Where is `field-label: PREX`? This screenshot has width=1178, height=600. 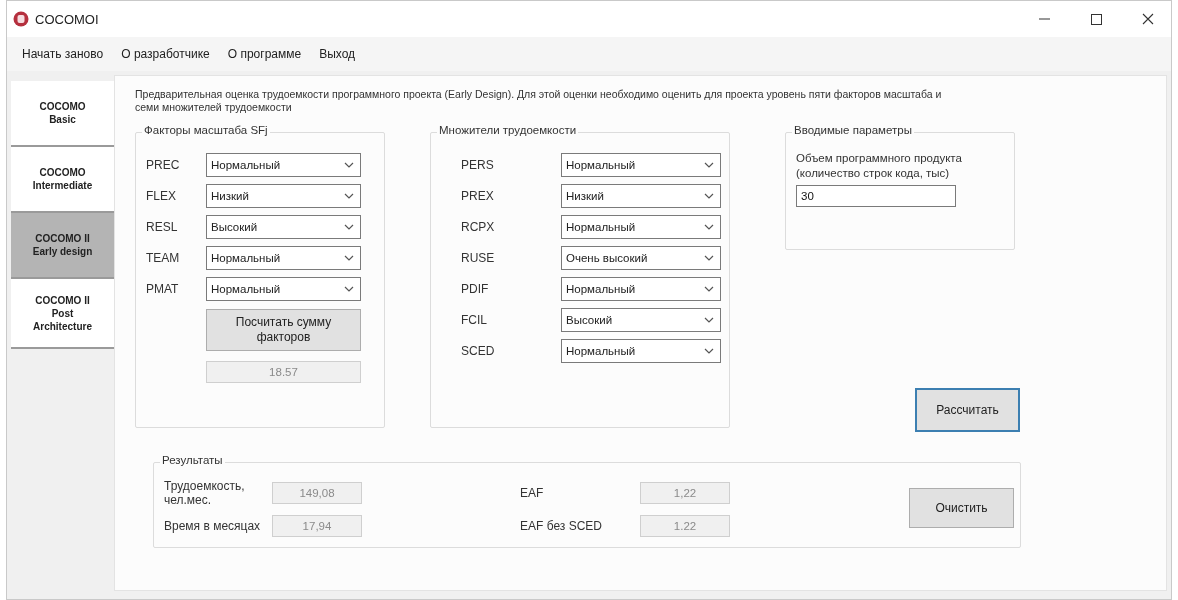 field-label: PREX is located at coordinates (478, 196).